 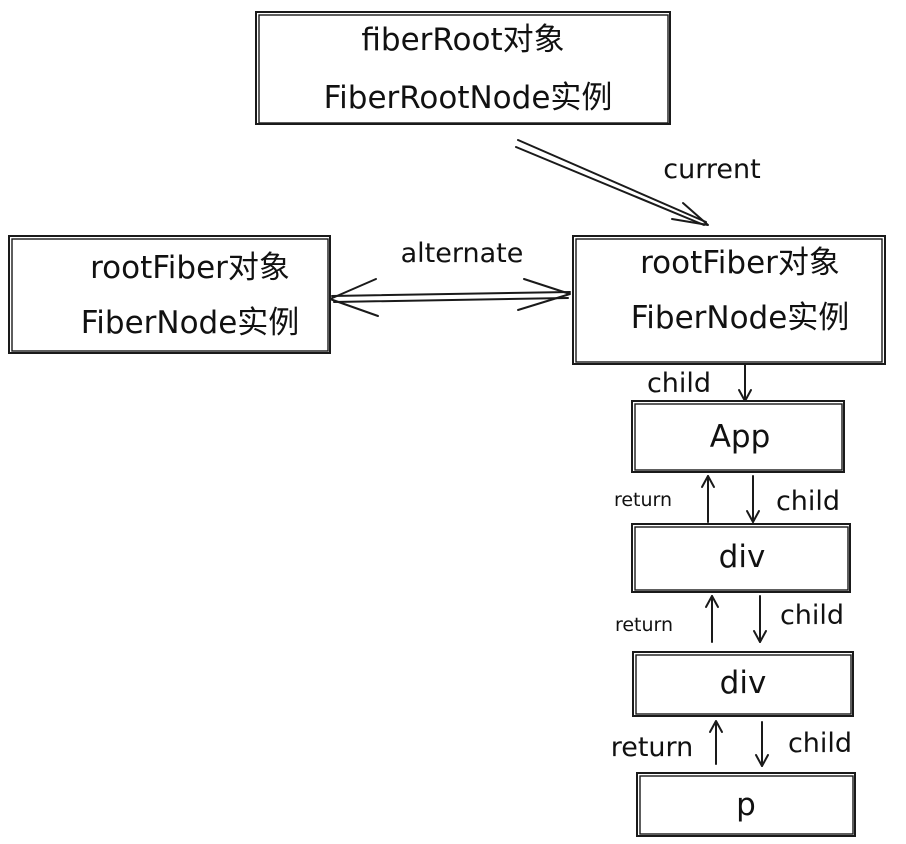 I want to click on current-root-fiber-node: rootFiber对象 FiberNode实例, so click(x=729, y=300).